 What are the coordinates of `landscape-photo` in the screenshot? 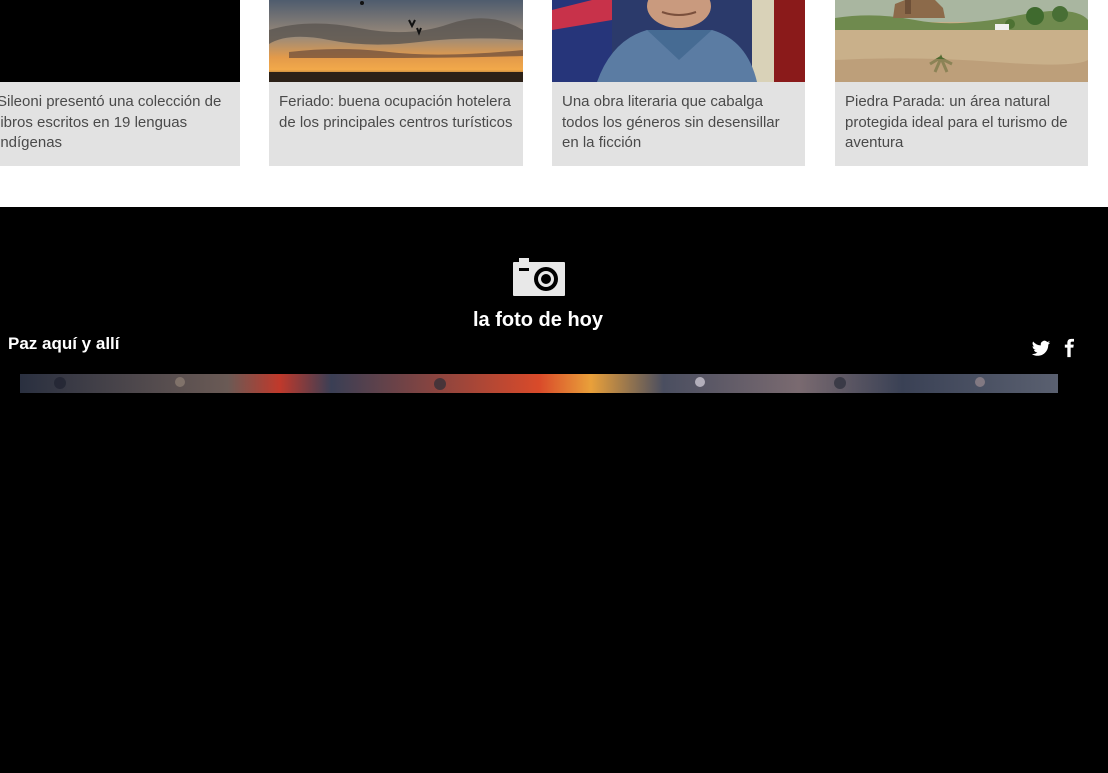 It's located at (961, 41).